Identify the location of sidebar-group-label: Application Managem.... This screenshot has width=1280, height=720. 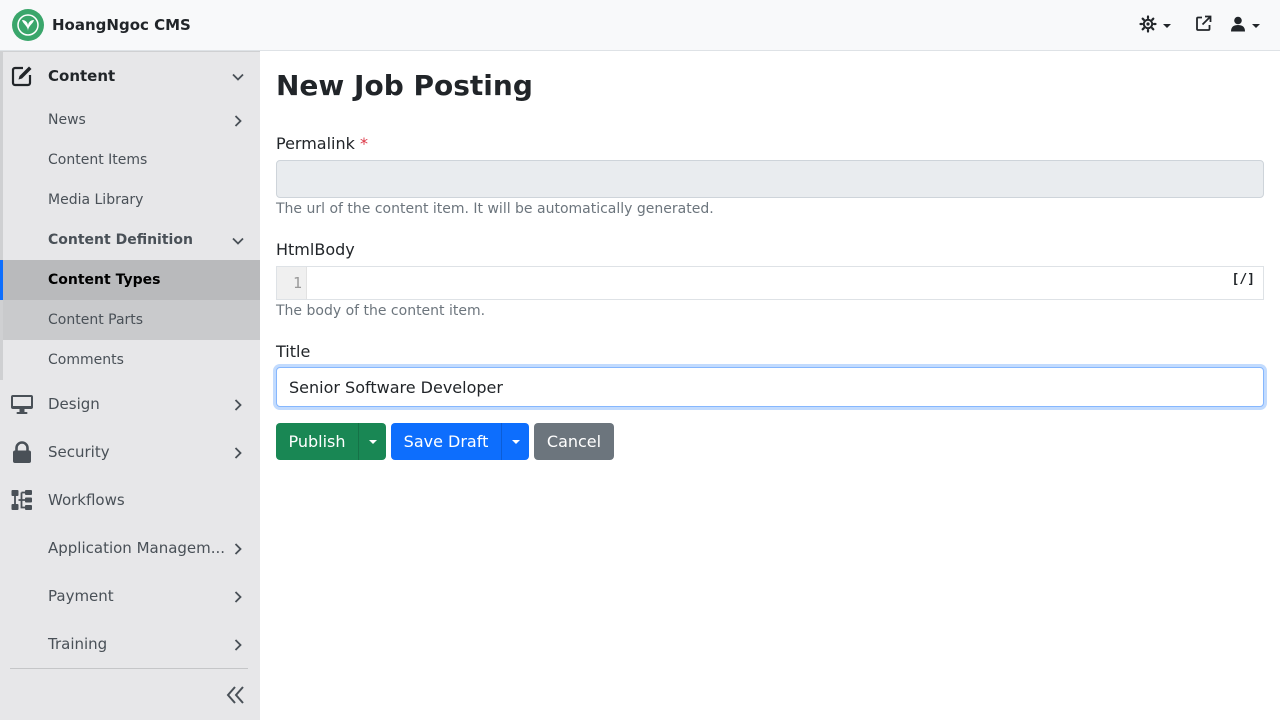
(137, 548).